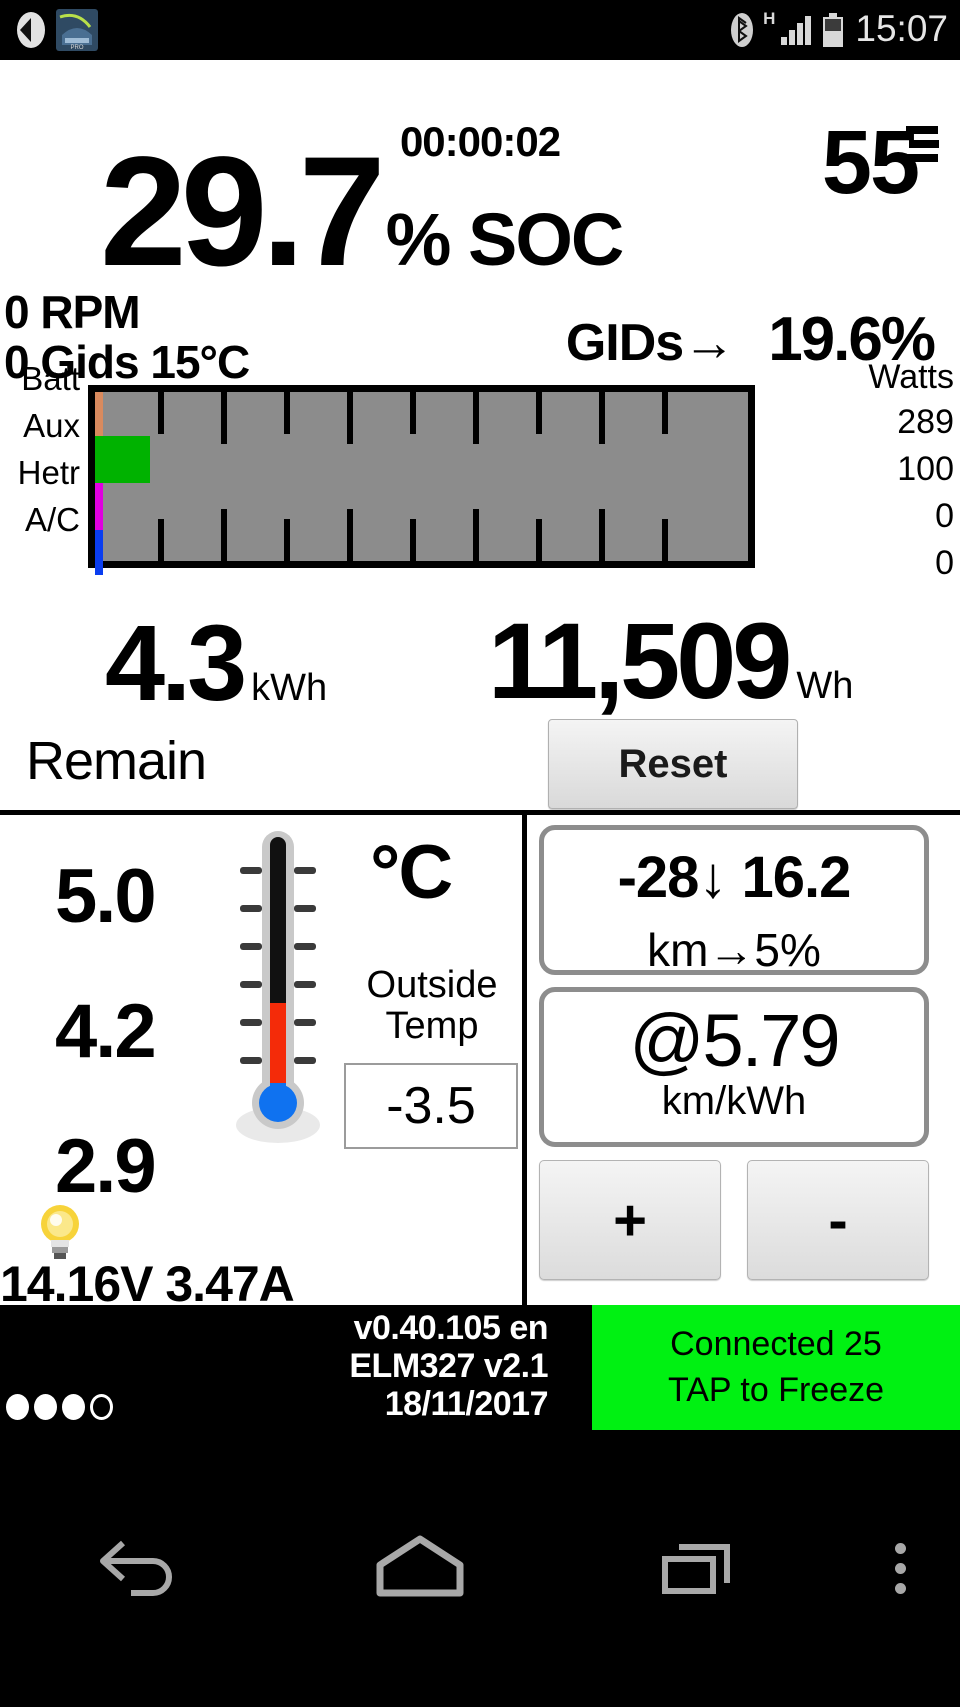 This screenshot has height=1707, width=960. I want to click on status-bar-notification-icons: PRO, so click(49, 30).